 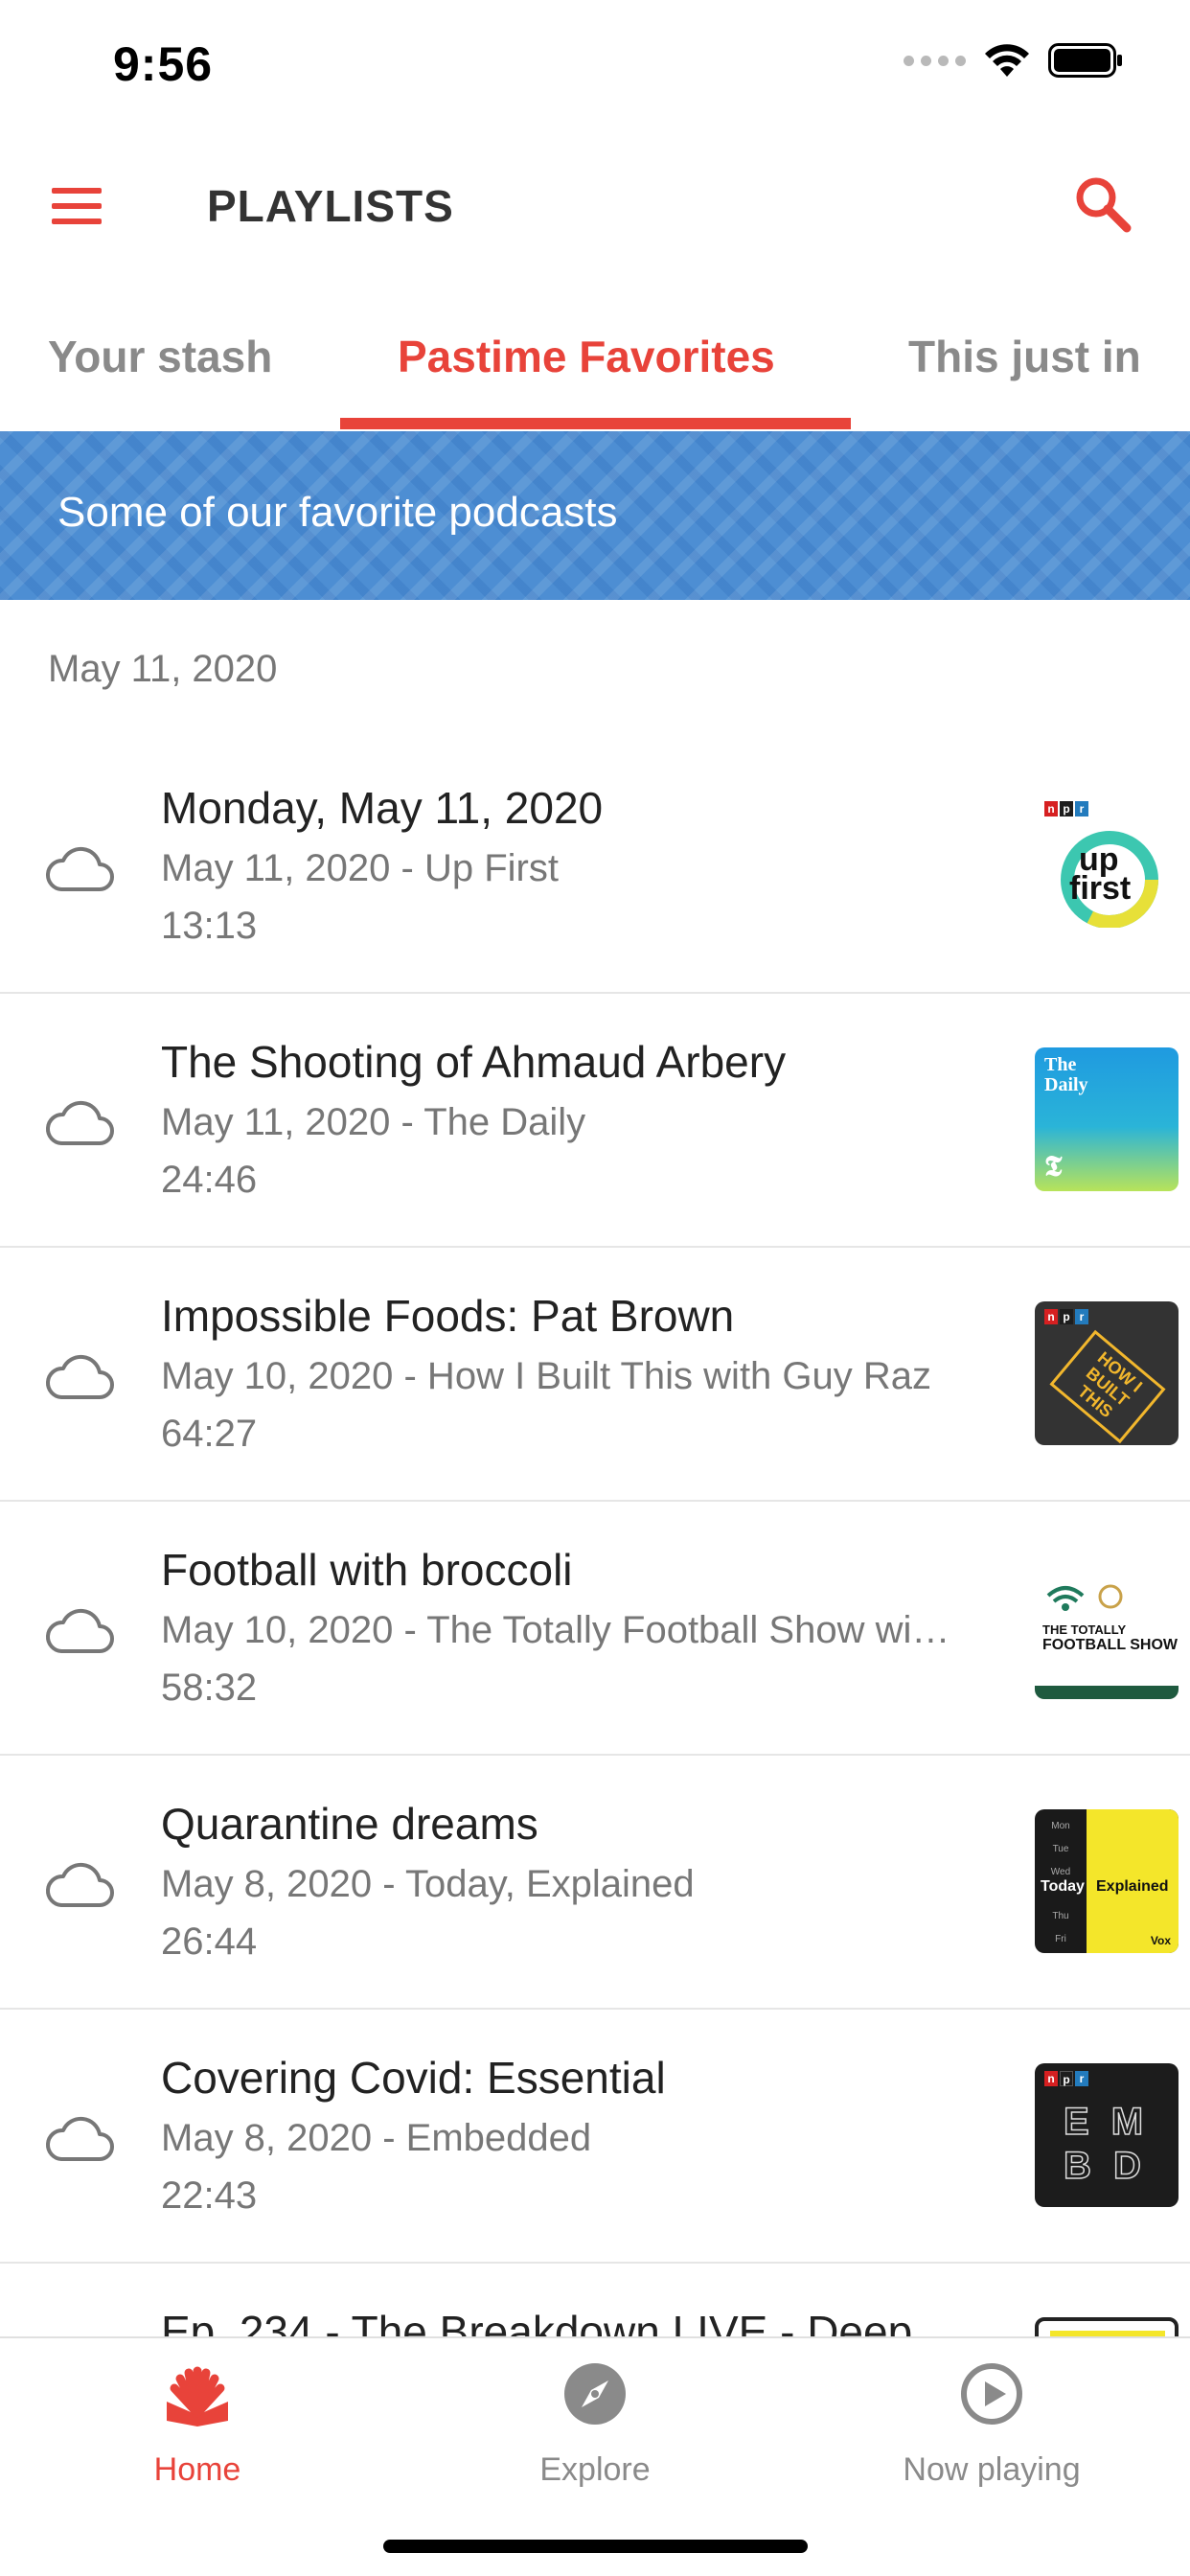 I want to click on battery-icon, so click(x=1085, y=60).